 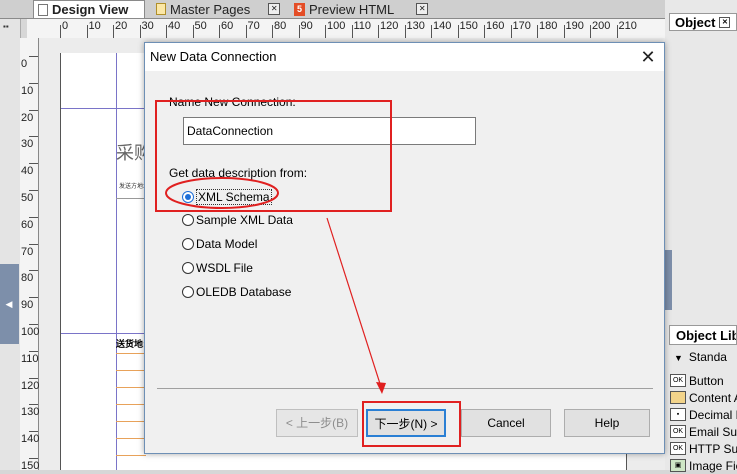 I want to click on annotation-box, so click(x=411, y=424).